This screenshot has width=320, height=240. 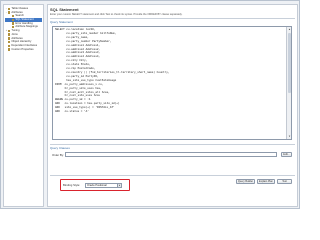 I want to click on tree-item-label: Custom Properties, so click(x=22, y=49).